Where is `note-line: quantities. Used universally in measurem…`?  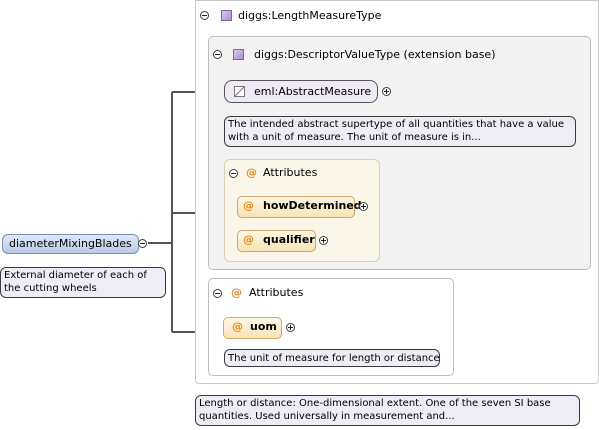 note-line: quantities. Used universally in measurem… is located at coordinates (327, 416).